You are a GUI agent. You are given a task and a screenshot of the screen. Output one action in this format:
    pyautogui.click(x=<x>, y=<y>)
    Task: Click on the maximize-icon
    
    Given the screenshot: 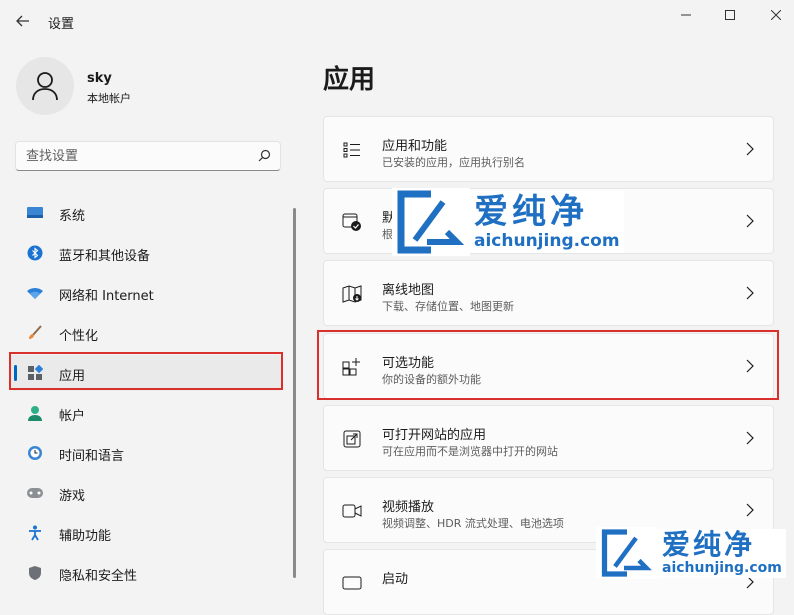 What is the action you would take?
    pyautogui.click(x=730, y=15)
    